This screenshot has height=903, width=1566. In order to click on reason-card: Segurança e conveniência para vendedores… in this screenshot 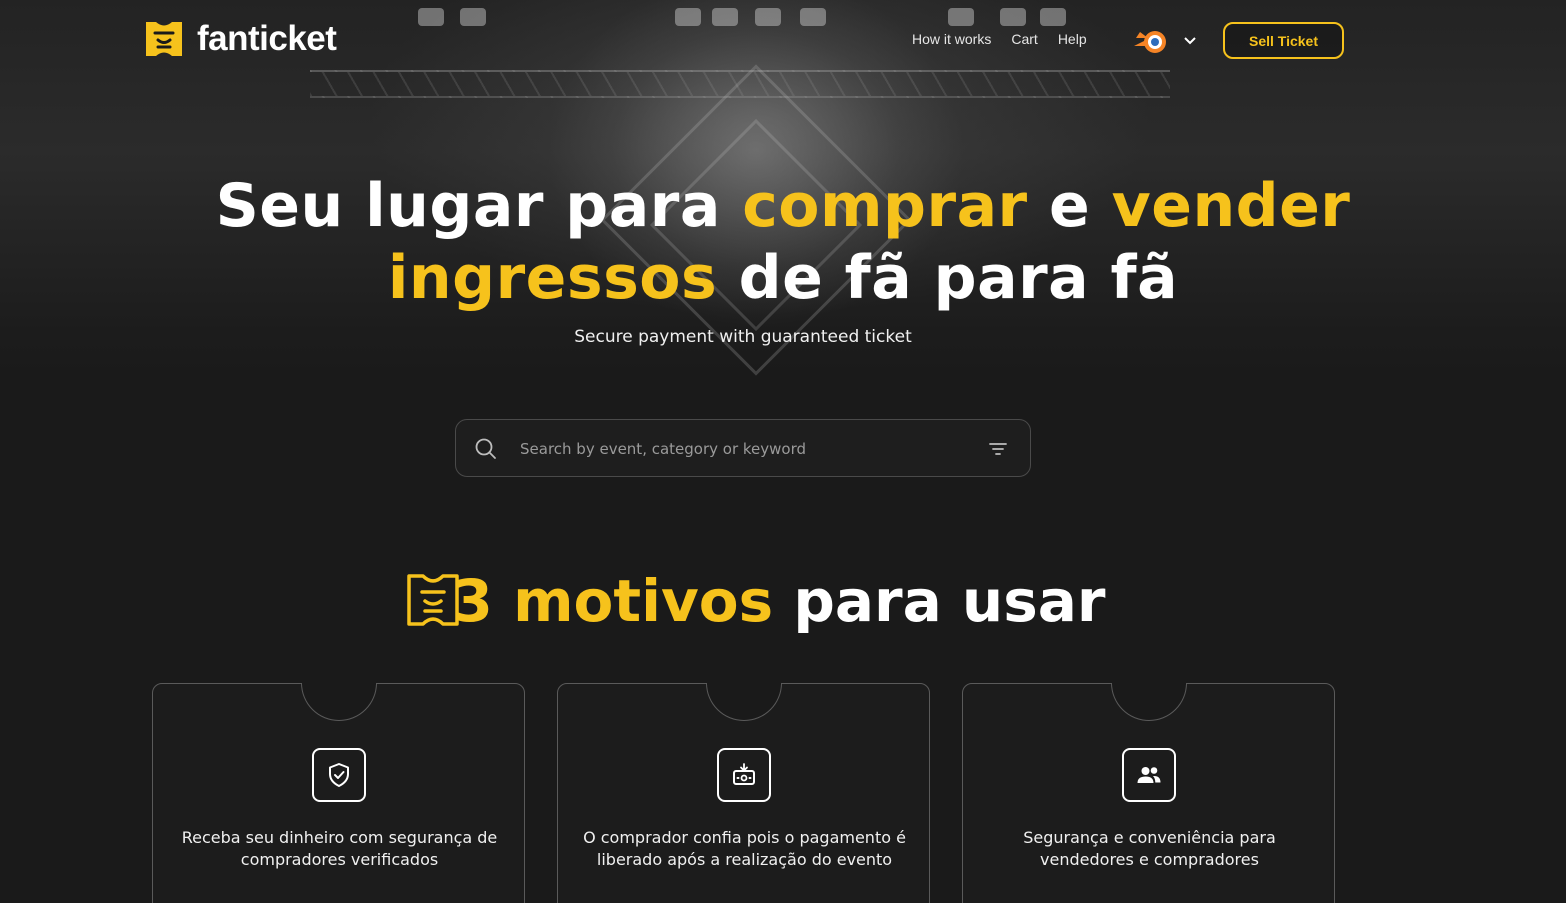, I will do `click(1148, 792)`.